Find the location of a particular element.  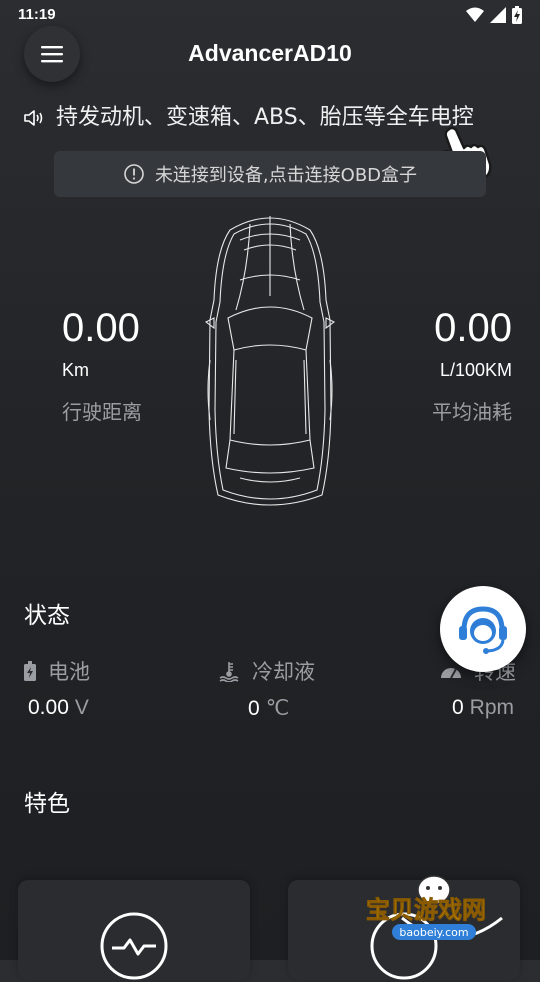

page-title: AdvancerAD10 is located at coordinates (270, 53).